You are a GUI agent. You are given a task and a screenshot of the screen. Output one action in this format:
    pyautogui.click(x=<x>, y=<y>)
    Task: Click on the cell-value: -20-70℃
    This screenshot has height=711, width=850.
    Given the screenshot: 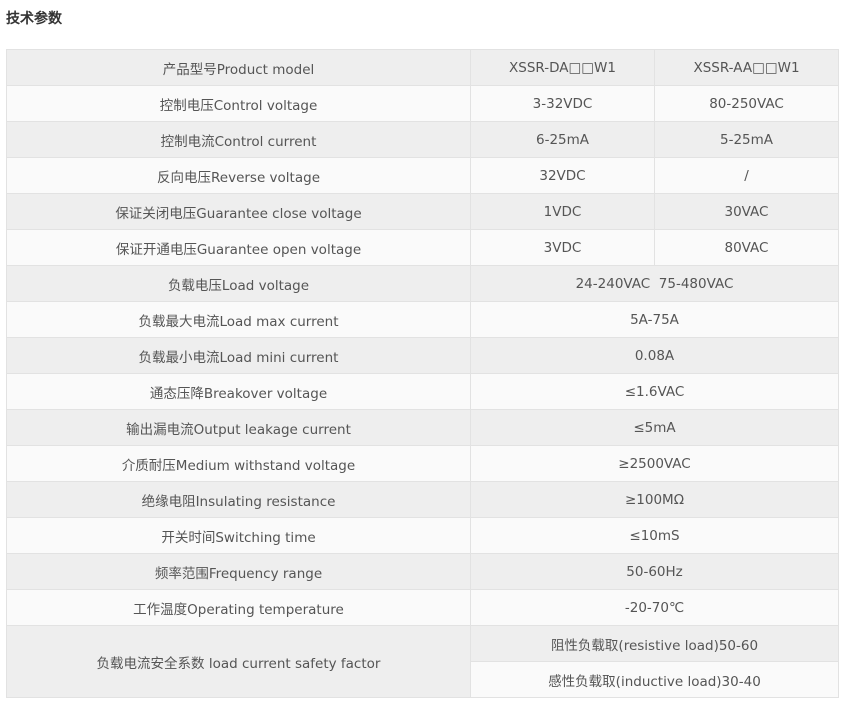 What is the action you would take?
    pyautogui.click(x=654, y=607)
    